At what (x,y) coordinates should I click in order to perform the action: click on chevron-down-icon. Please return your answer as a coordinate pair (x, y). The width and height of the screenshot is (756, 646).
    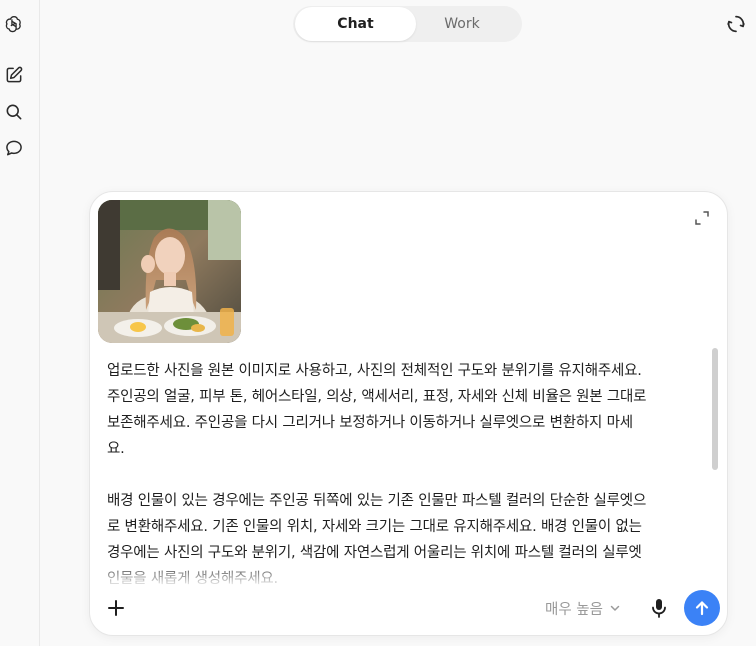
    Looking at the image, I should click on (615, 608).